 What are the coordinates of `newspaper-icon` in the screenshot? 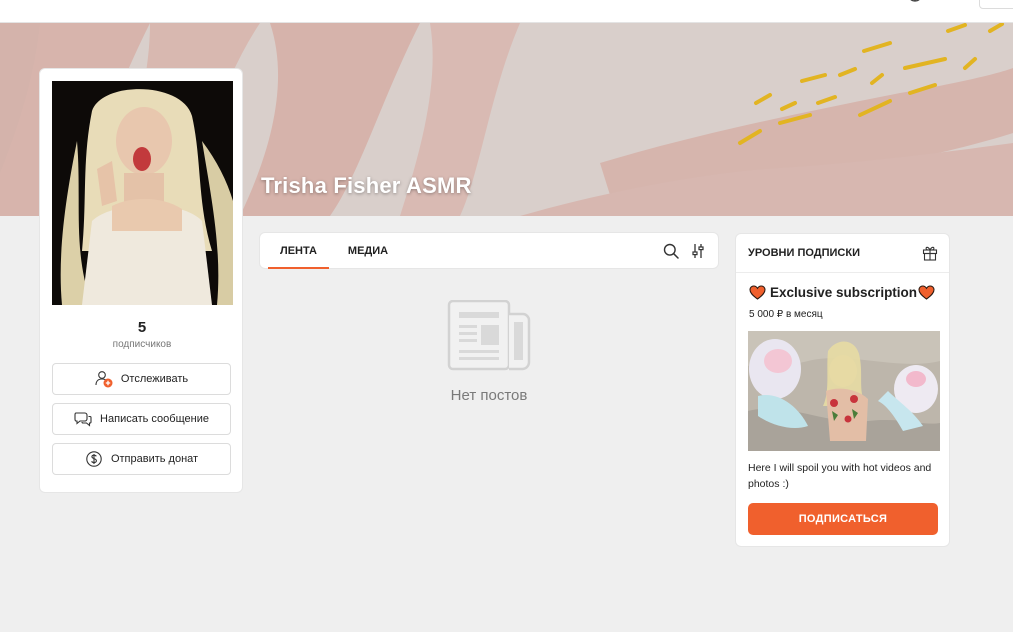 It's located at (489, 335).